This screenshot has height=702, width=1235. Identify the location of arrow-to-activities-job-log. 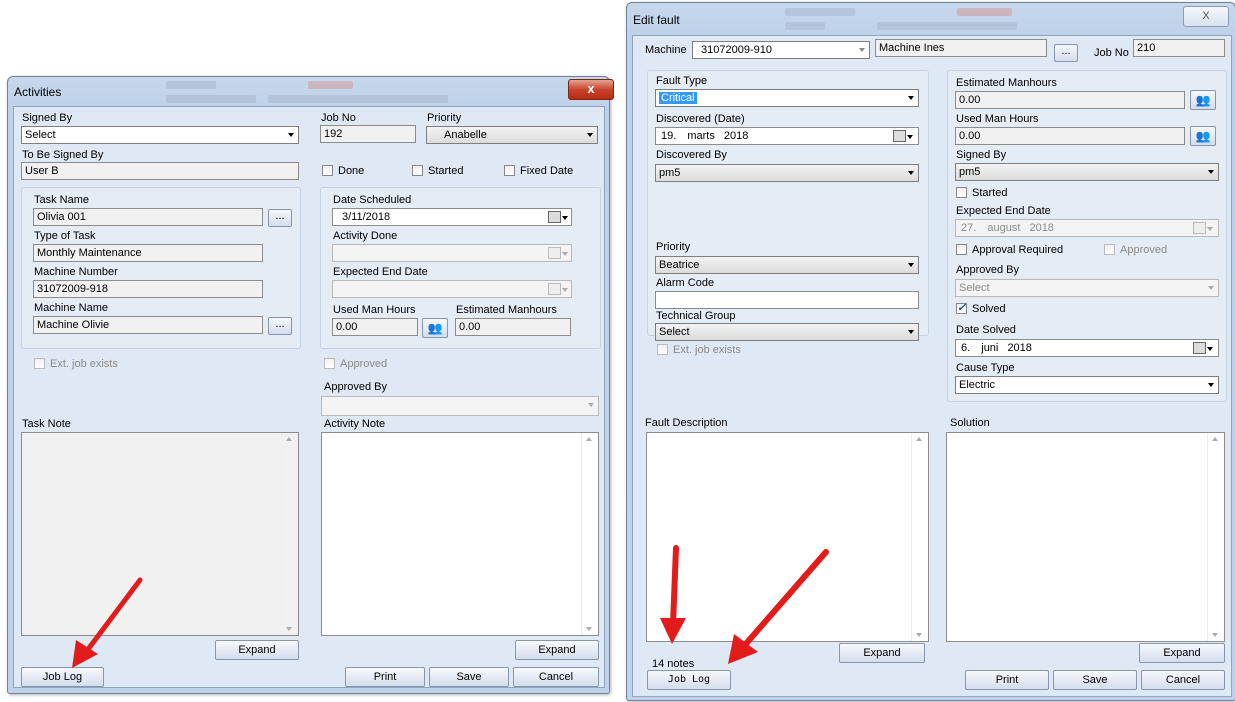
(107, 622).